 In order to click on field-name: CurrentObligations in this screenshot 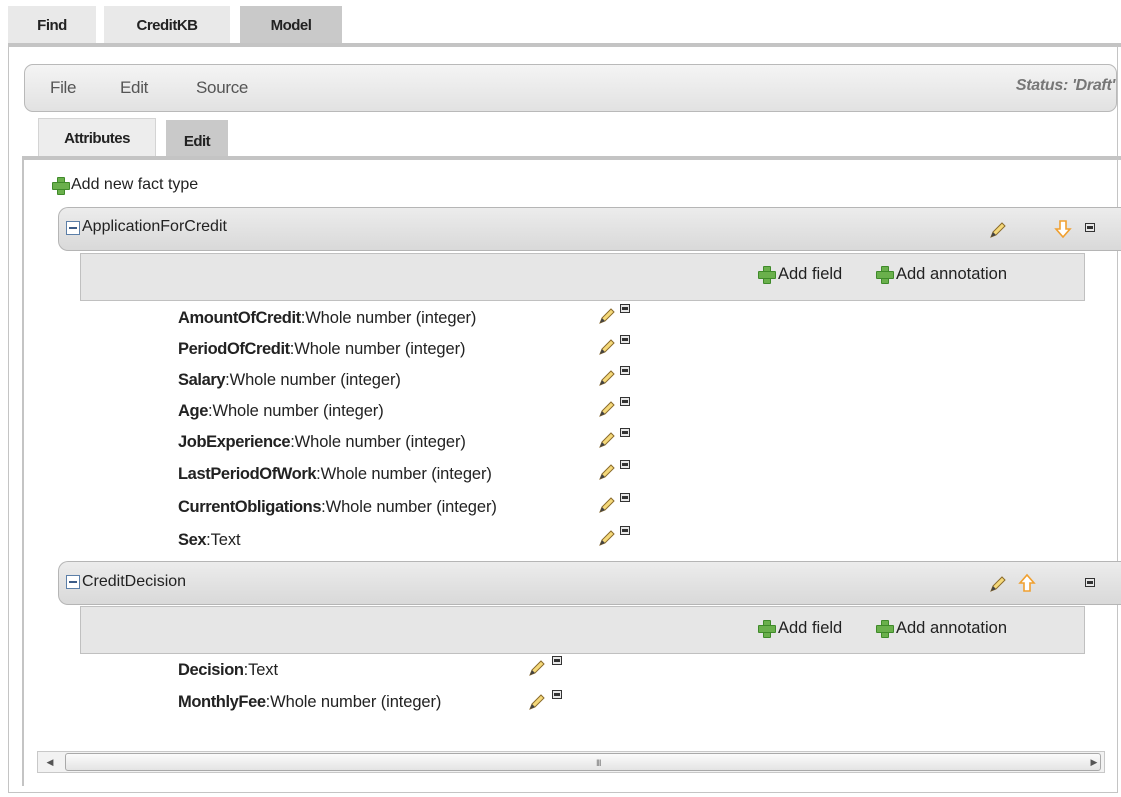, I will do `click(250, 507)`.